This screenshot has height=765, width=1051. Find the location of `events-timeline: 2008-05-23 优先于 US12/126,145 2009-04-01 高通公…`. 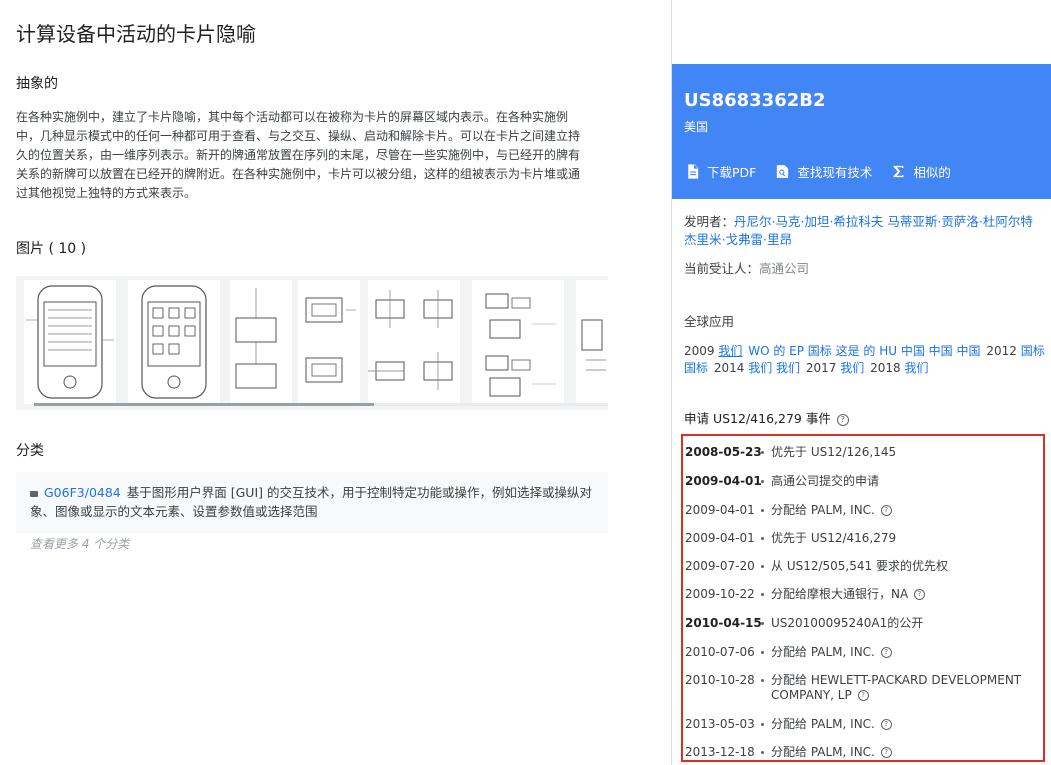

events-timeline: 2008-05-23 优先于 US12/126,145 2009-04-01 高通公… is located at coordinates (863, 598).